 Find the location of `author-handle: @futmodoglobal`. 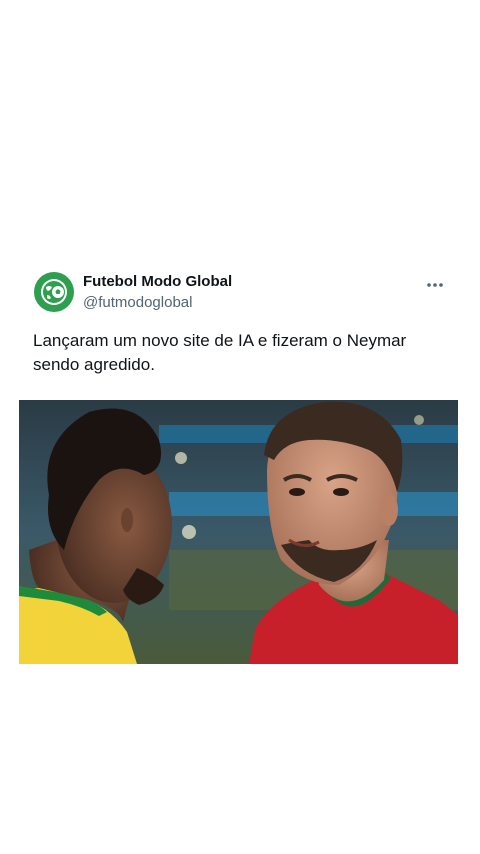

author-handle: @futmodoglobal is located at coordinates (157, 303).